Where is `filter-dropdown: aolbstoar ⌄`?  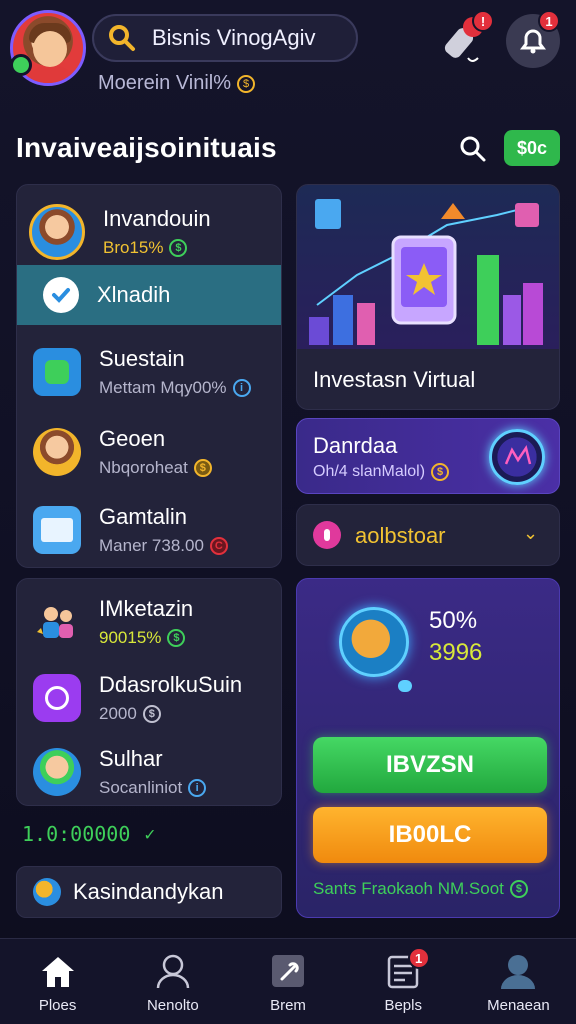 filter-dropdown: aolbstoar ⌄ is located at coordinates (428, 535).